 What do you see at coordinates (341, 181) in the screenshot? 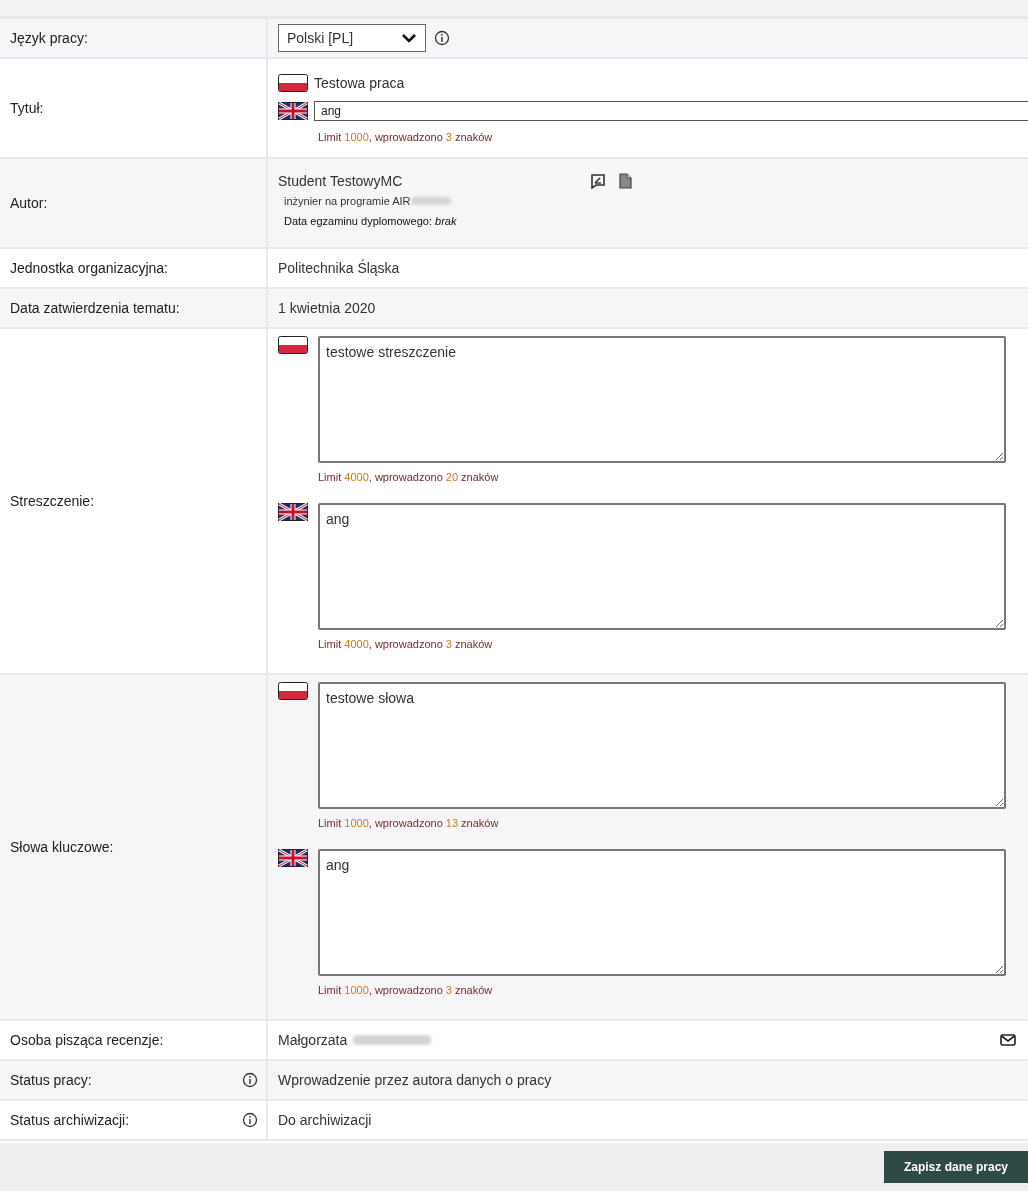
I see `author-name: Student TestowyMC` at bounding box center [341, 181].